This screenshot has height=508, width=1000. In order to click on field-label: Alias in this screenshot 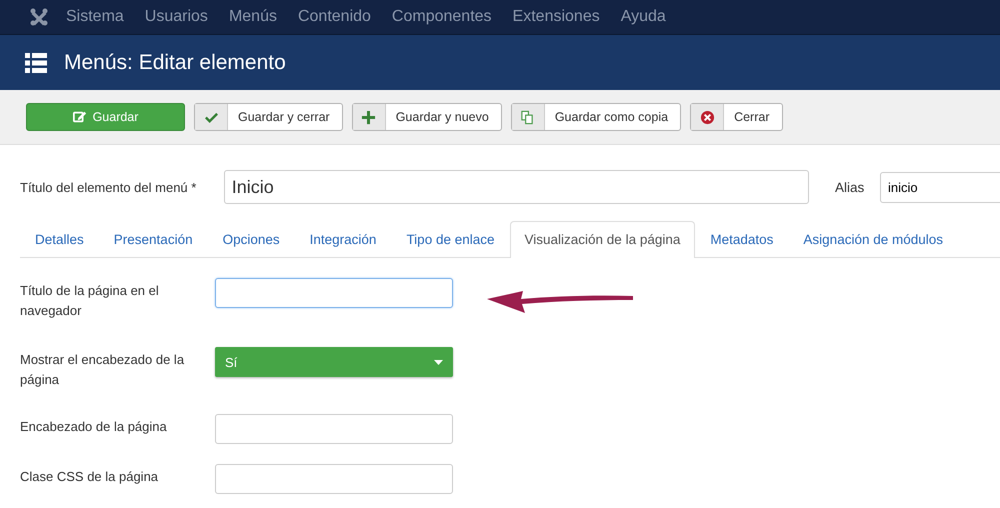, I will do `click(850, 187)`.